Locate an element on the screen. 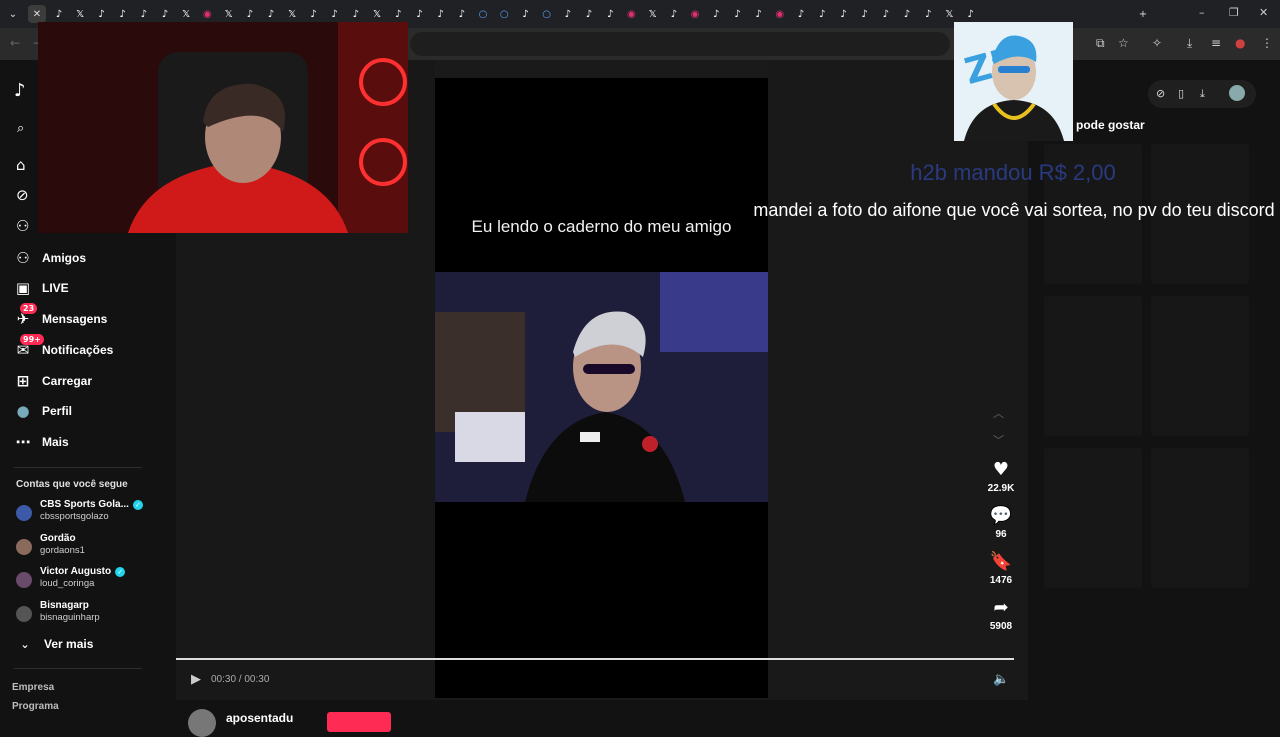 Image resolution: width=1280 pixels, height=737 pixels. close-window-button: ✕ is located at coordinates (1263, 12).